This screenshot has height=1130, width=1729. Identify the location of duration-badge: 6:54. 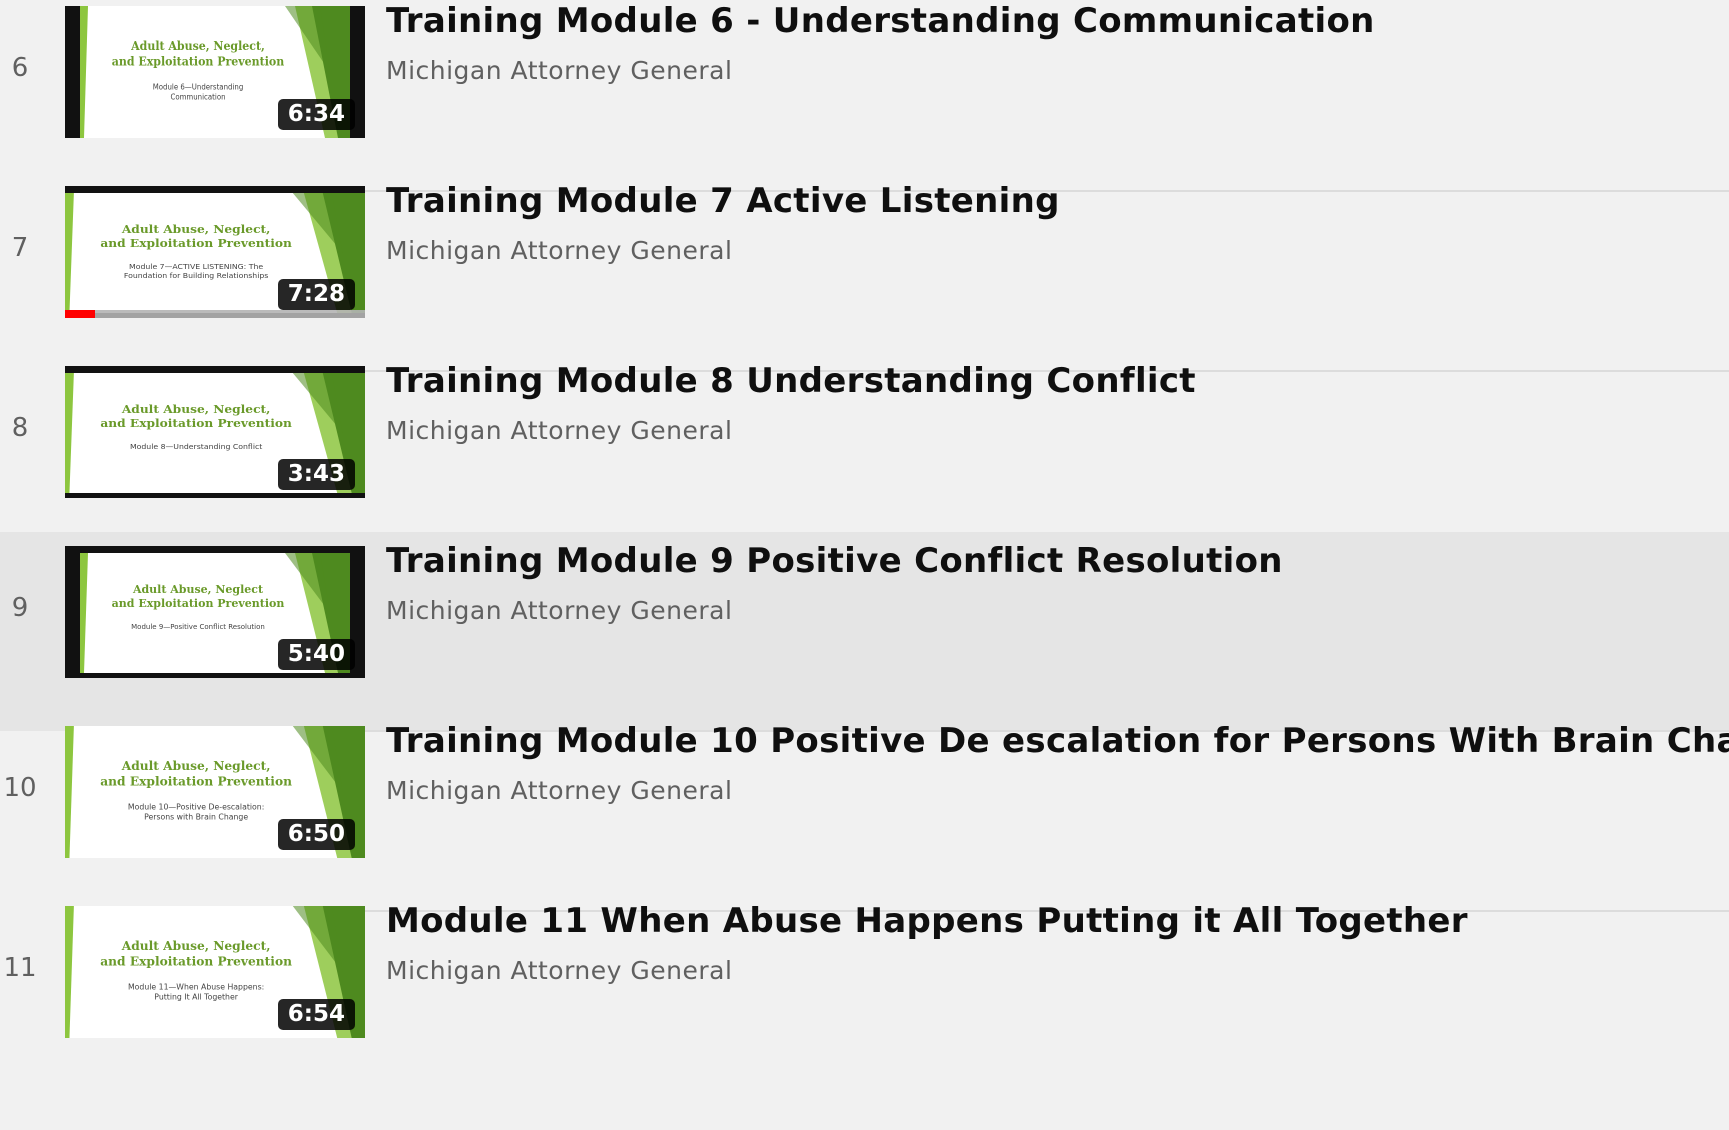
(316, 1014).